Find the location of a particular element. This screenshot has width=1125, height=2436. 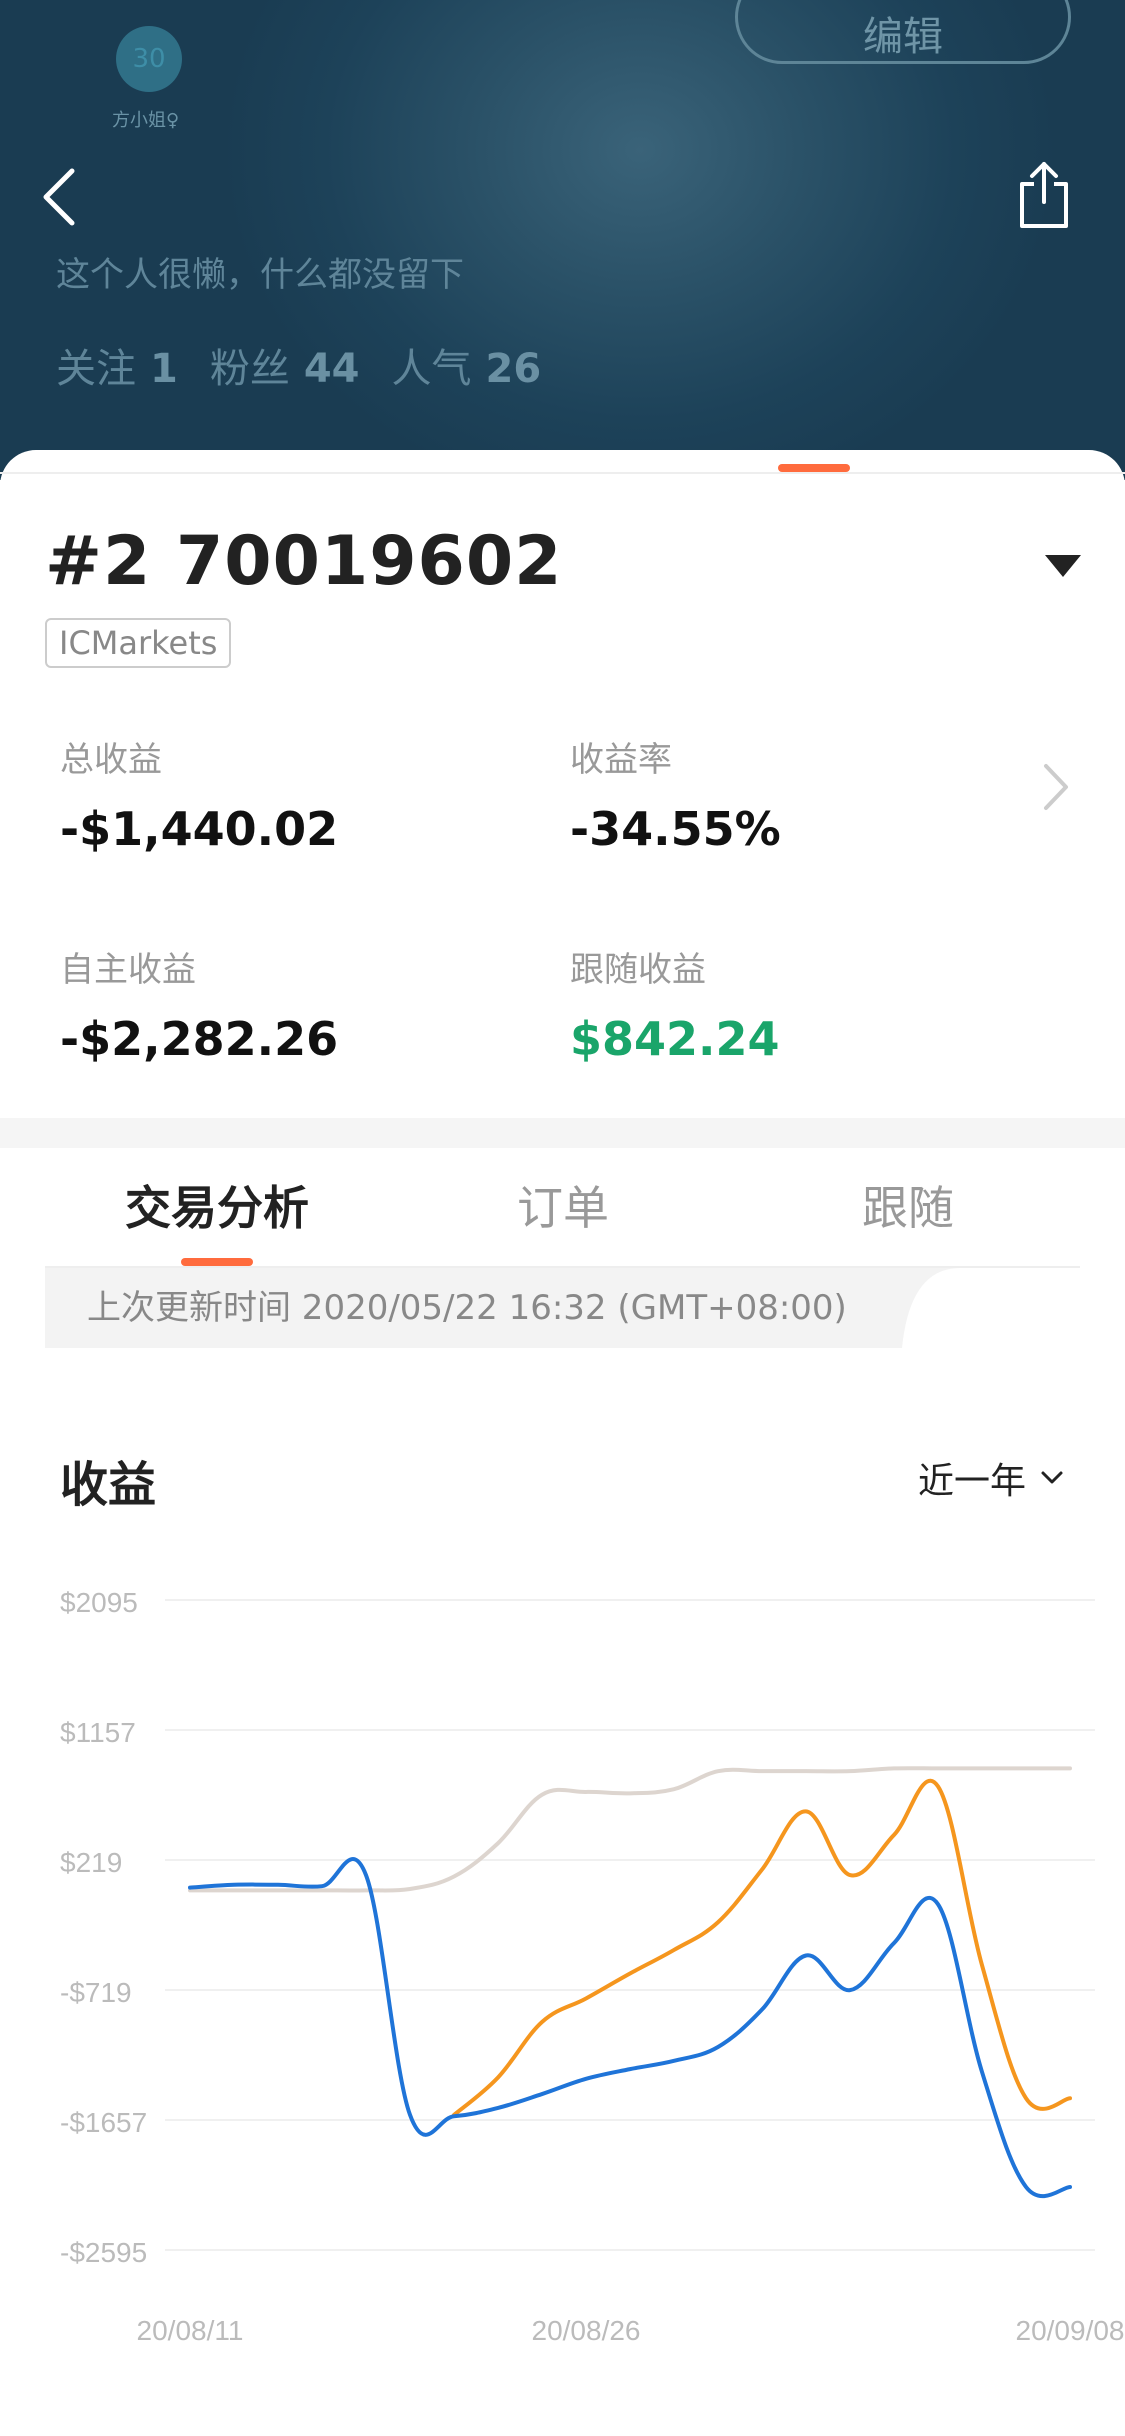

series-line-blue is located at coordinates (630, 2028).